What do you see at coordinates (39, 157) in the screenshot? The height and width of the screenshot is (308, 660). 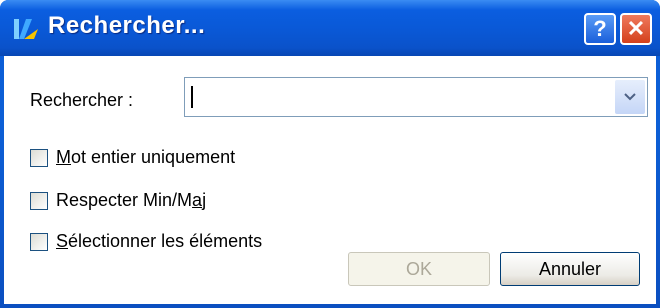 I see `whole-word-checkbox` at bounding box center [39, 157].